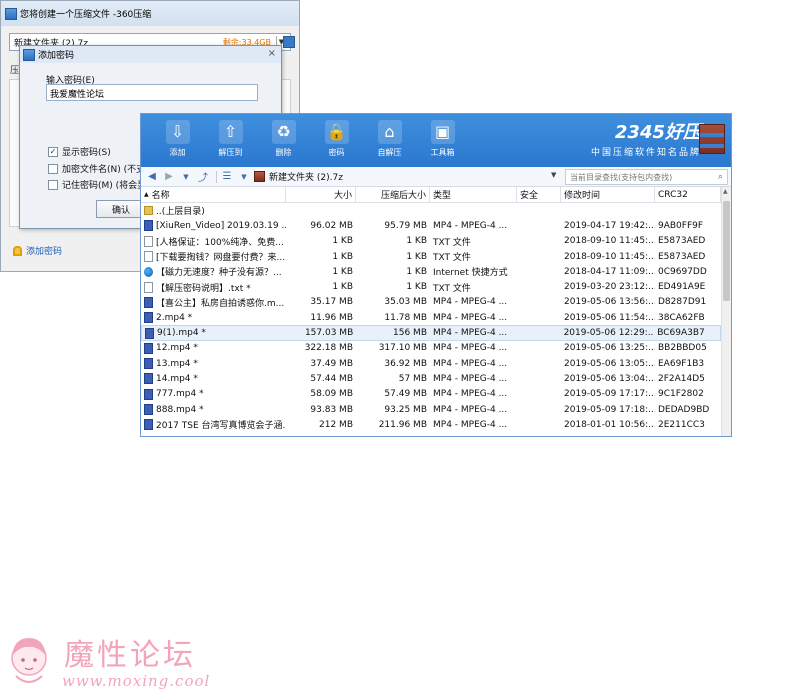 The height and width of the screenshot is (697, 800). Describe the element at coordinates (342, 271) in the screenshot. I see `cell-size: 1 KB` at that location.